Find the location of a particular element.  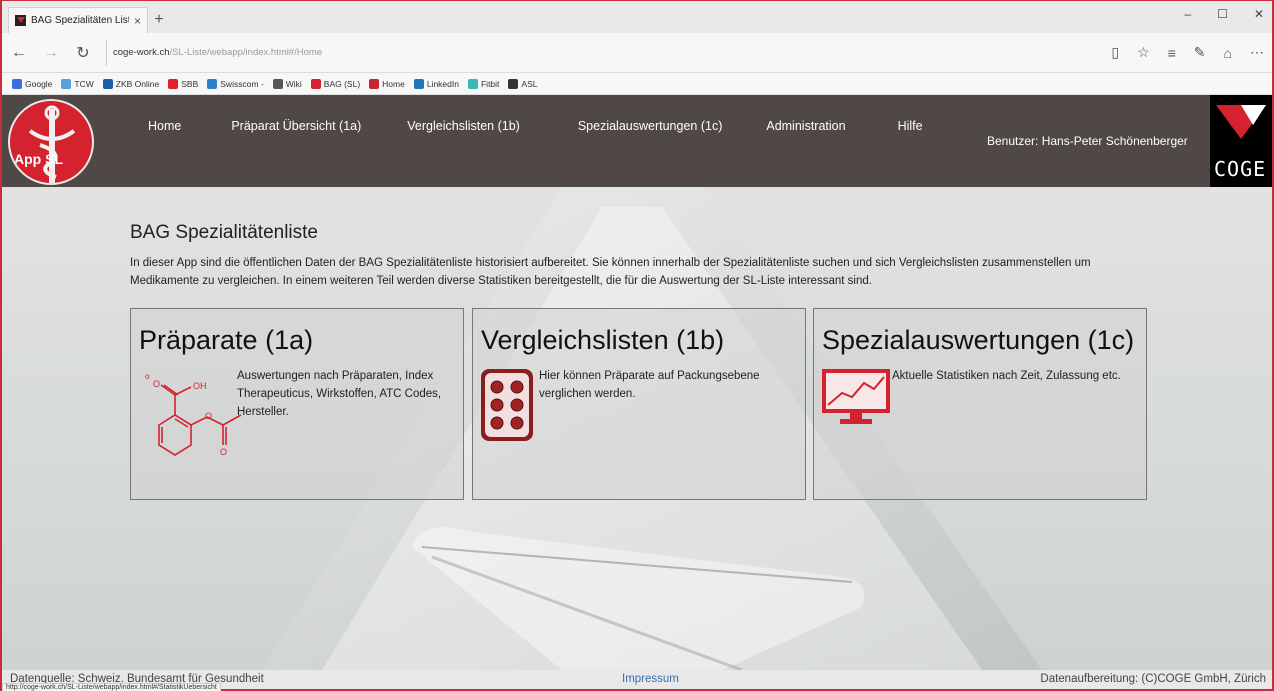

window-controls: – ☐ ✕ is located at coordinates (1224, 14).